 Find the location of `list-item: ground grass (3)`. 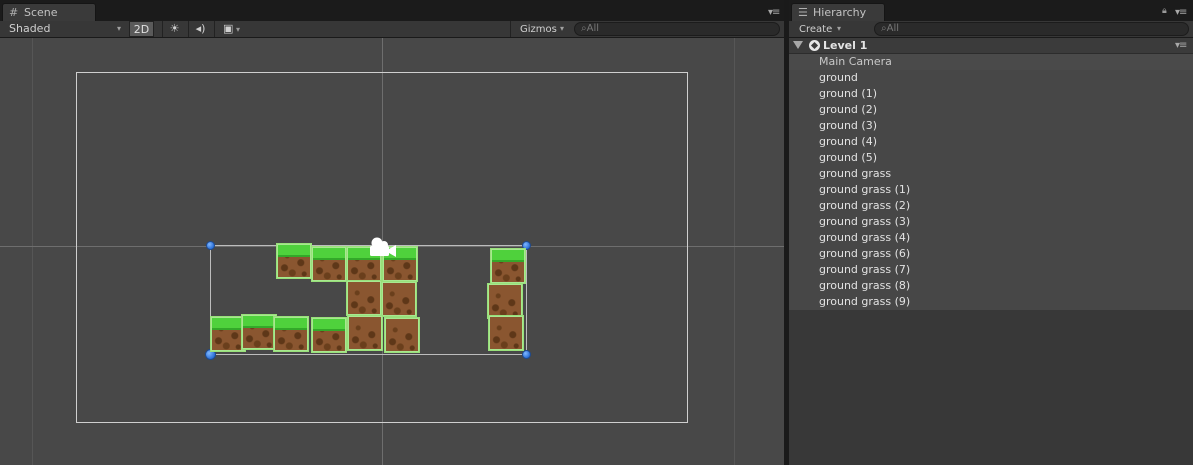

list-item: ground grass (3) is located at coordinates (864, 222).